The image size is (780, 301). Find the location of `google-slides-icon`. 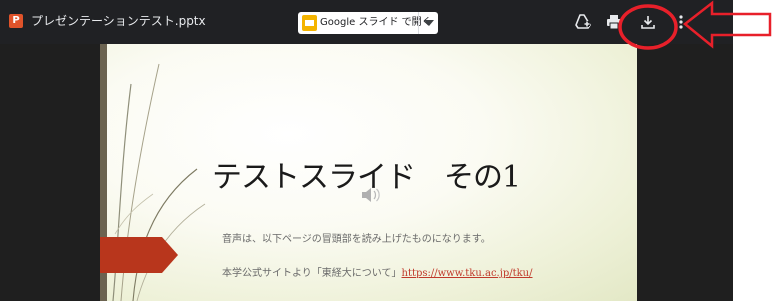

google-slides-icon is located at coordinates (309, 23).